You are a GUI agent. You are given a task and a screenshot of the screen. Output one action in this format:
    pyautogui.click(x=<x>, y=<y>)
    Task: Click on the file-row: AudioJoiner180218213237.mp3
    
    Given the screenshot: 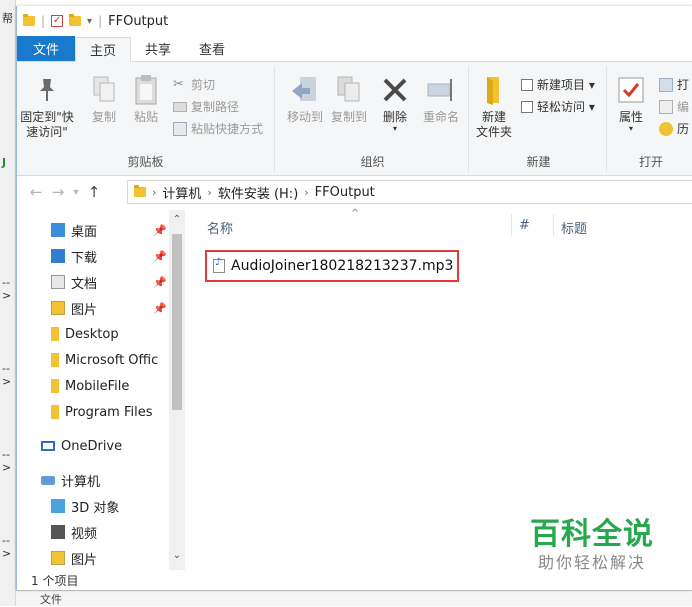 What is the action you would take?
    pyautogui.click(x=332, y=266)
    